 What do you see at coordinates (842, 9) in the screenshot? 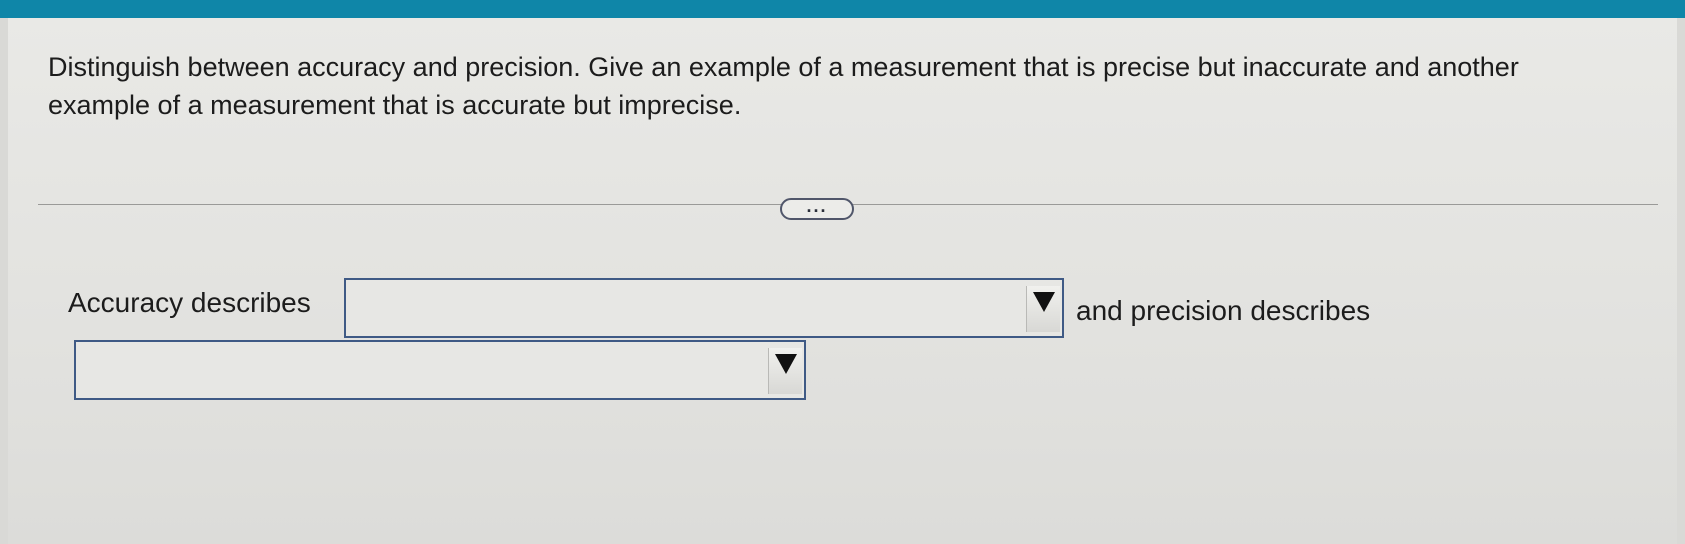
I see `top-header-bar` at bounding box center [842, 9].